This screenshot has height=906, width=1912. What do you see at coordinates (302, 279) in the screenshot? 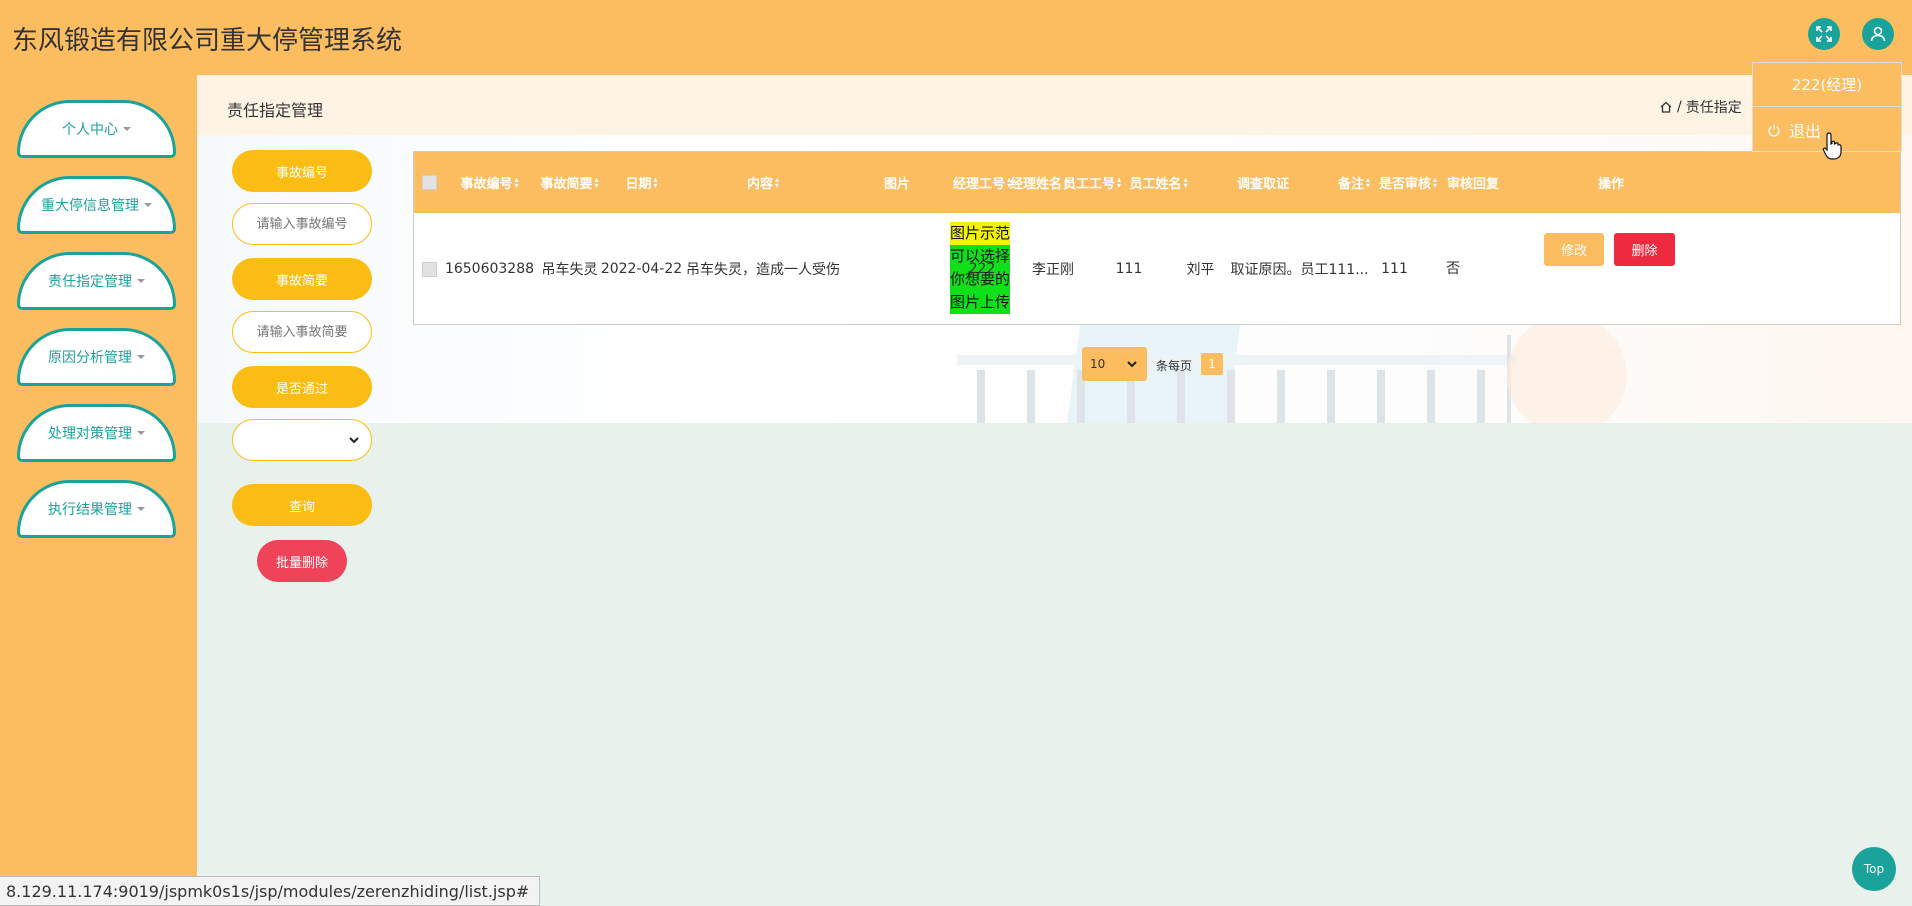
I see `summary-label: 事故简要` at bounding box center [302, 279].